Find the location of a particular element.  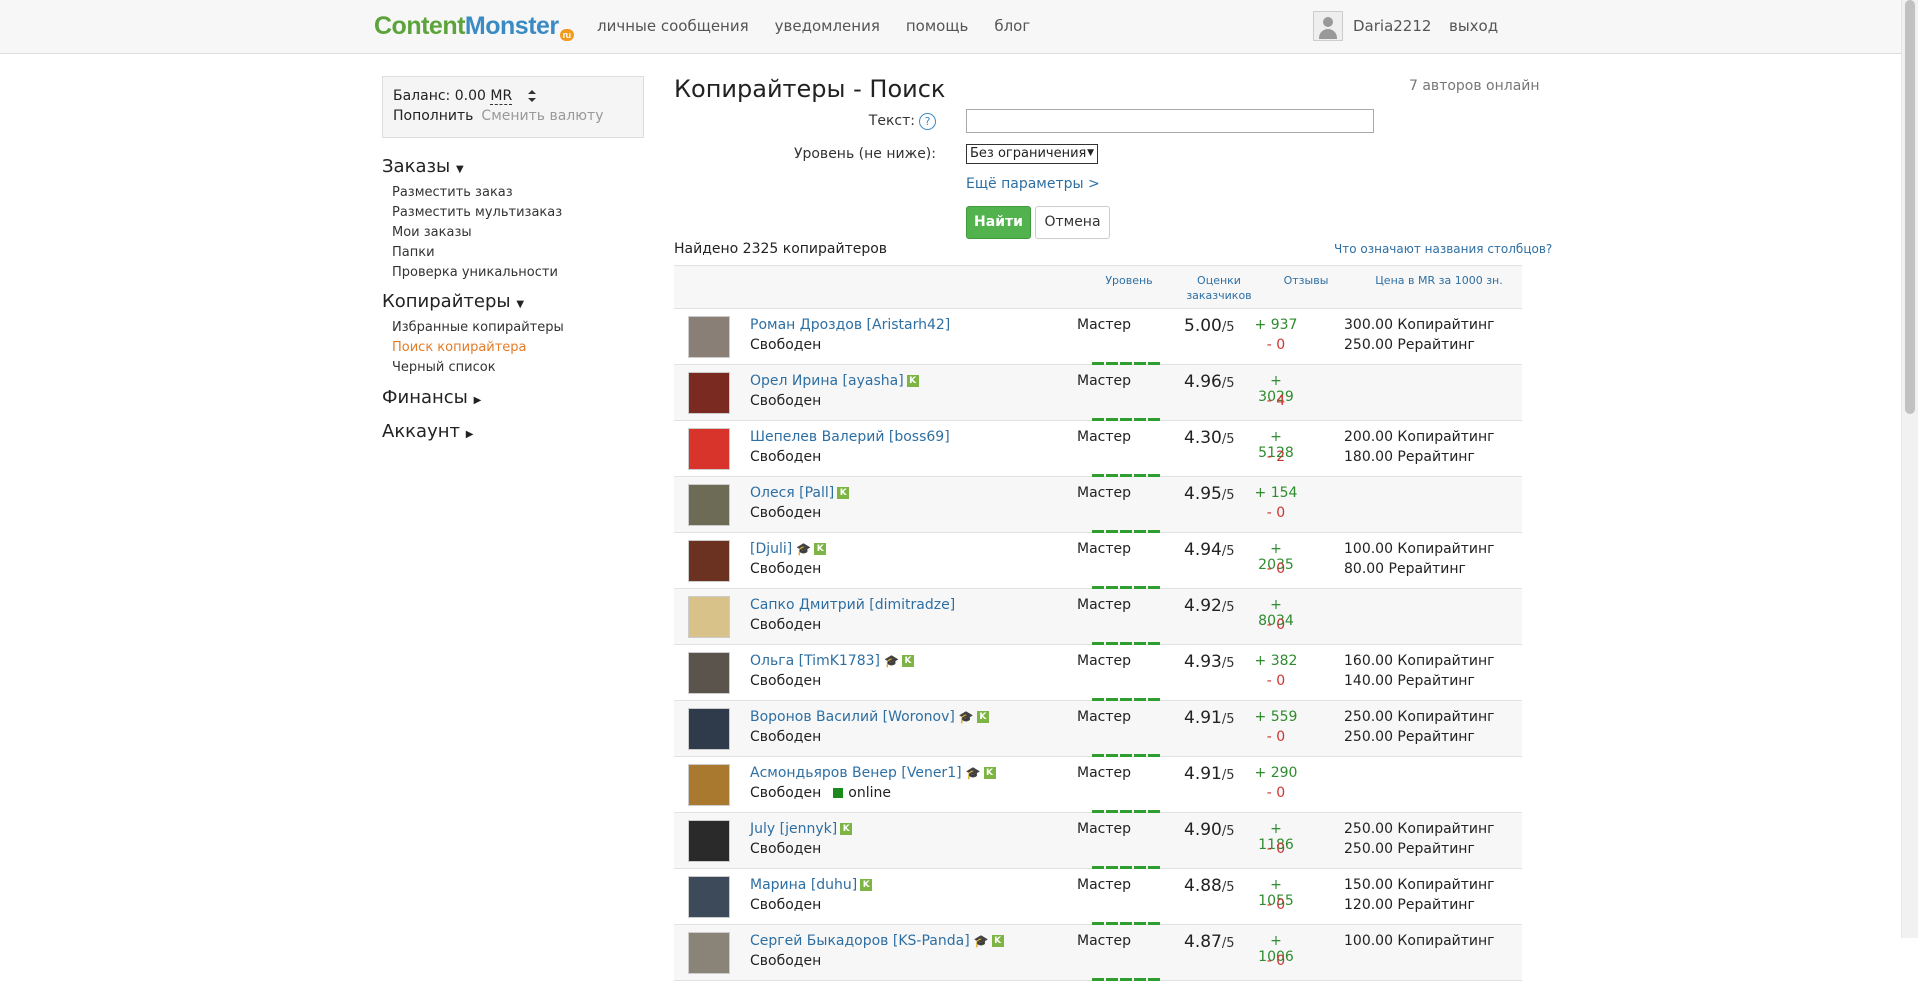

writer-name-link: Сергей Быкадоров [KS-Panda] is located at coordinates (860, 941).